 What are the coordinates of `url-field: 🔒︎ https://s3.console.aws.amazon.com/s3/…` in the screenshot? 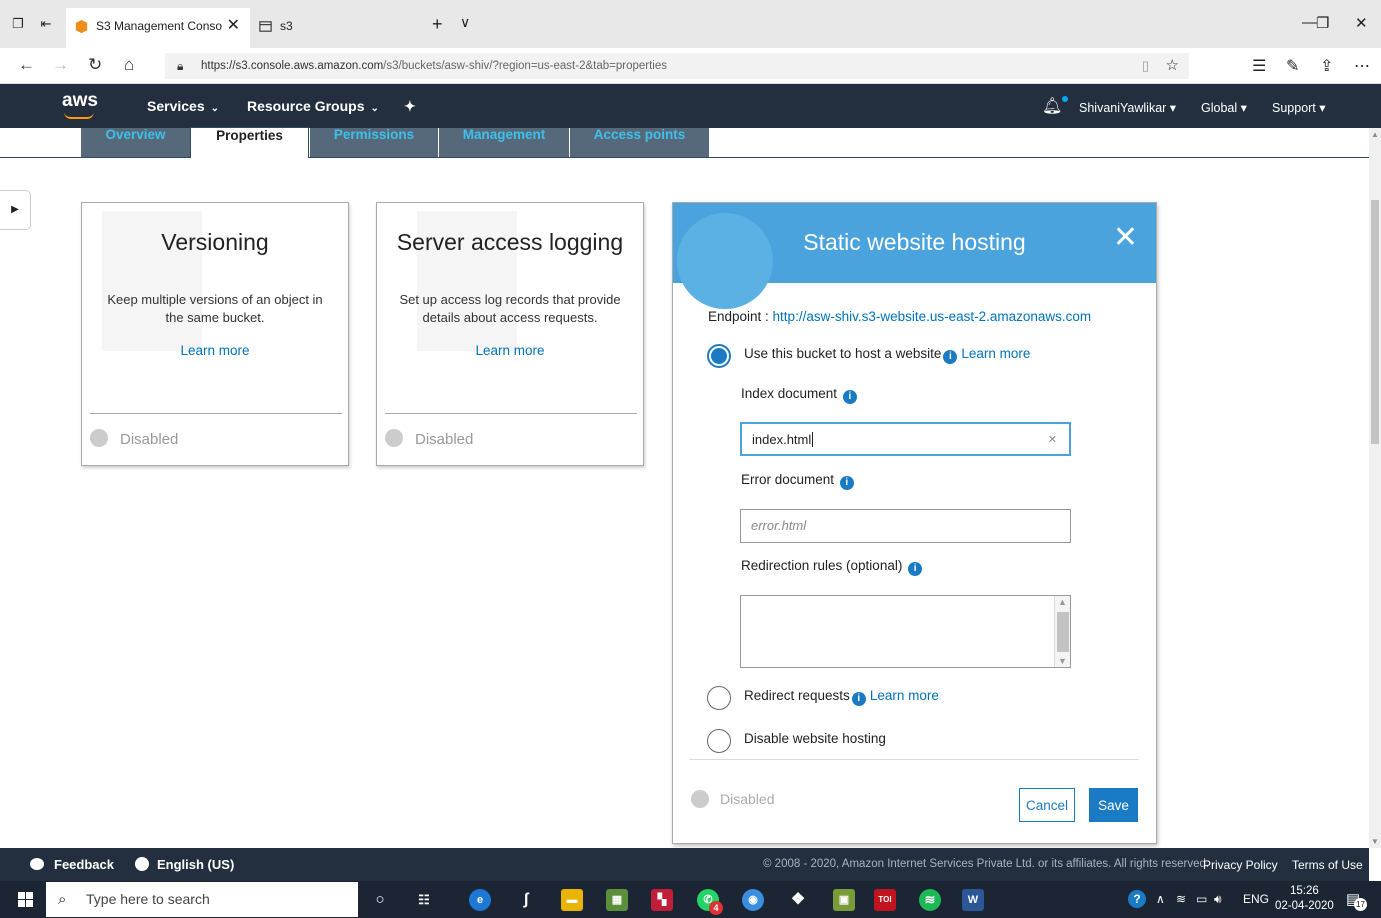 It's located at (677, 66).